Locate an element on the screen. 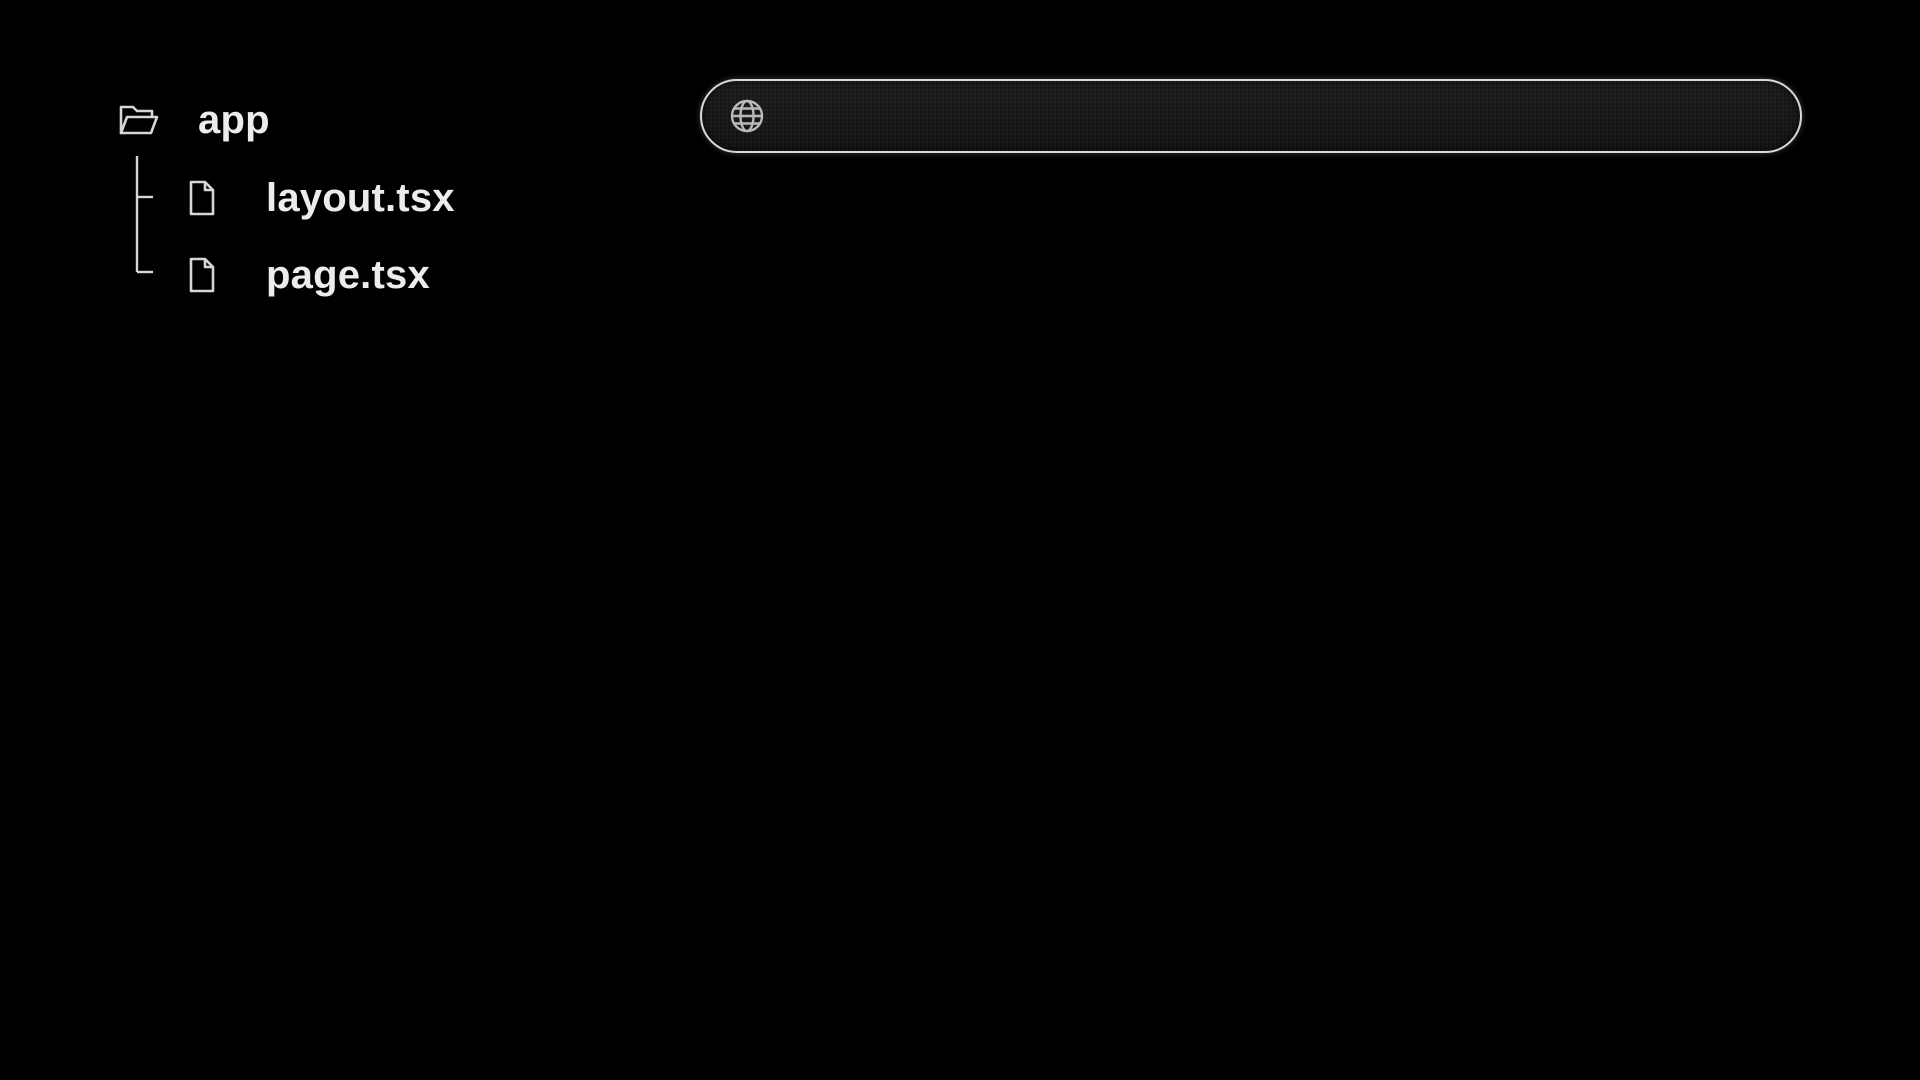  tree-item-app: app is located at coordinates (194, 120).